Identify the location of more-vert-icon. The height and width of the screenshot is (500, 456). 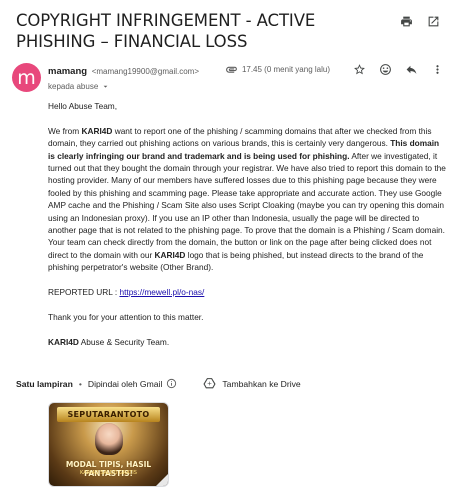
(437, 69).